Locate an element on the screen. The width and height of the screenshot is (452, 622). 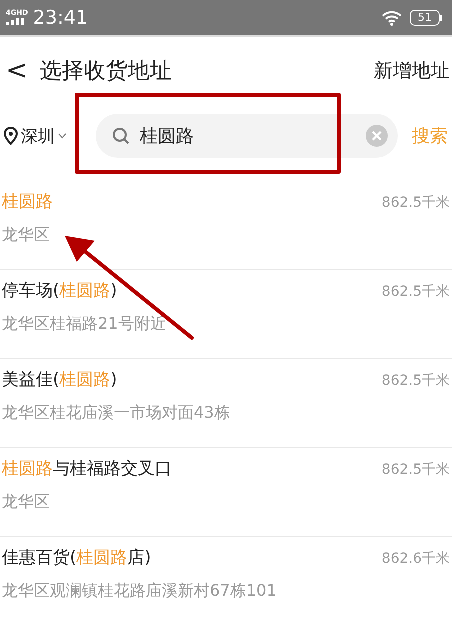
search-icon is located at coordinates (121, 136).